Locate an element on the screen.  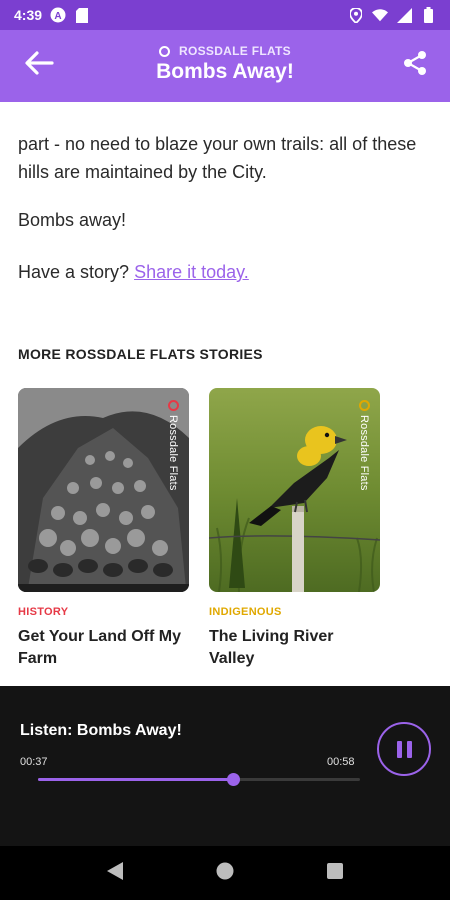
blackbird-photo is located at coordinates (294, 490).